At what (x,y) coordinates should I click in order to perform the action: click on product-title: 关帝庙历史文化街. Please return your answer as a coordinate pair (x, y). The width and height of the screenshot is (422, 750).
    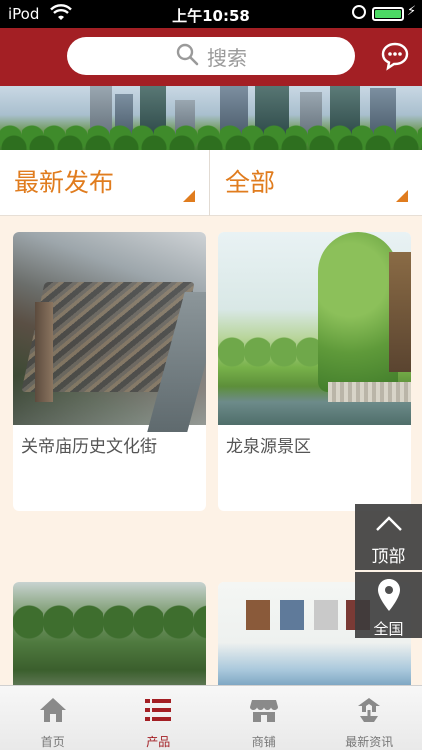
    Looking at the image, I should click on (89, 447).